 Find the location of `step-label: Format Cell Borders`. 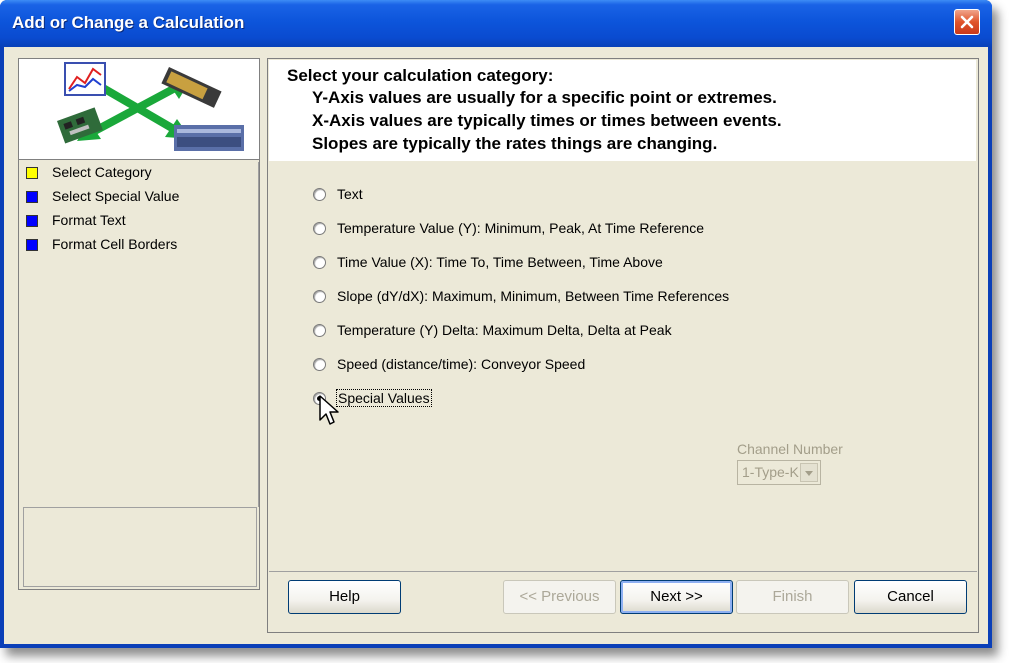

step-label: Format Cell Borders is located at coordinates (115, 244).